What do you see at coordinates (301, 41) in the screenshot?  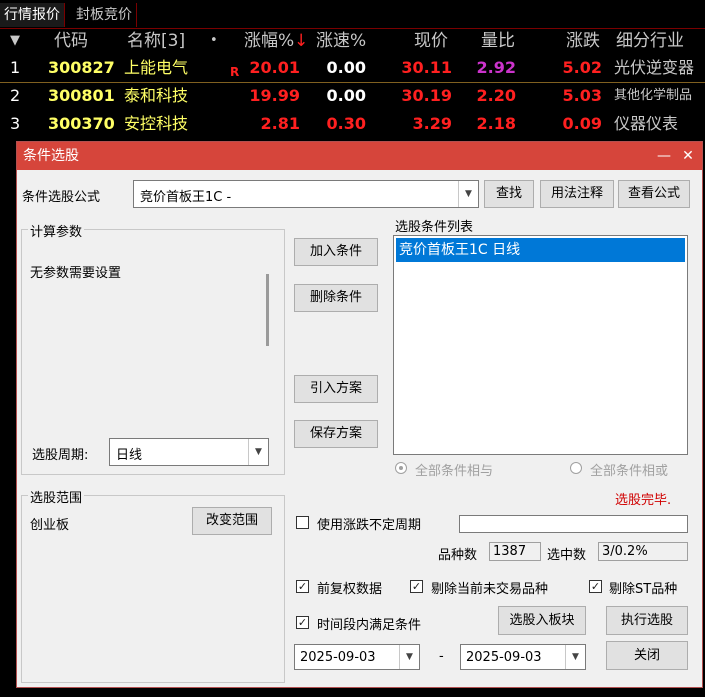 I see `sort-down-arrow-icon: ↓` at bounding box center [301, 41].